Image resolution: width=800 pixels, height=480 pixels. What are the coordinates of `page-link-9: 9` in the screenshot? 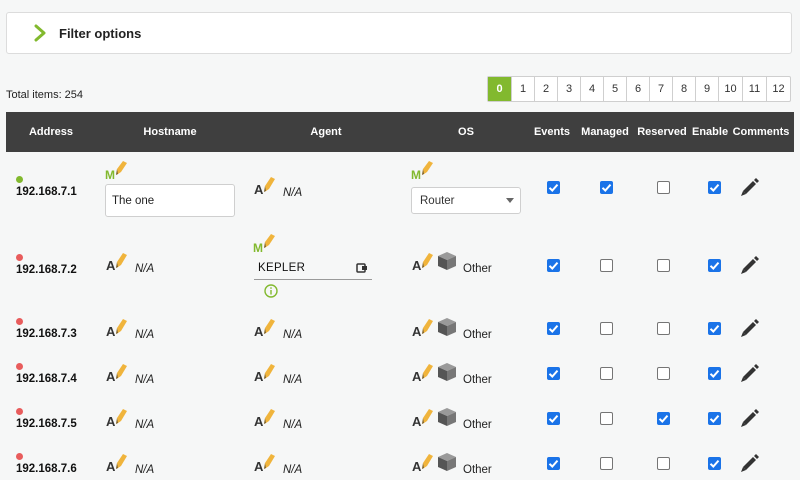 It's located at (706, 89).